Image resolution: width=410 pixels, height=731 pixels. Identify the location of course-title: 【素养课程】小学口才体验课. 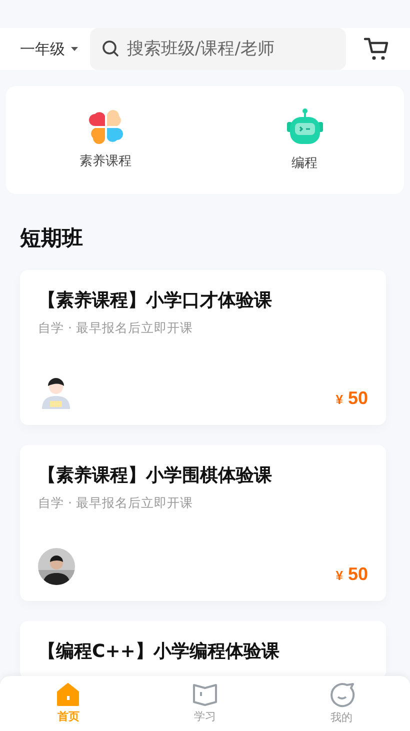
(155, 300).